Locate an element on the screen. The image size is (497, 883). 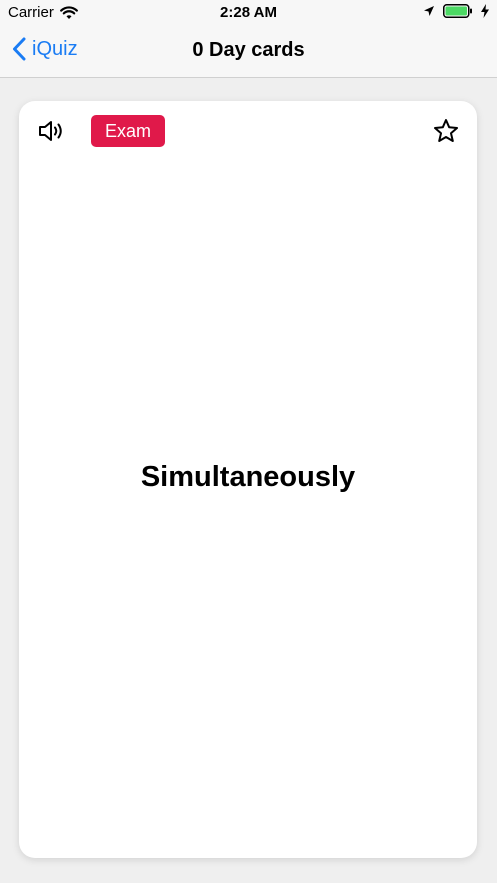
status-right is located at coordinates (456, 11).